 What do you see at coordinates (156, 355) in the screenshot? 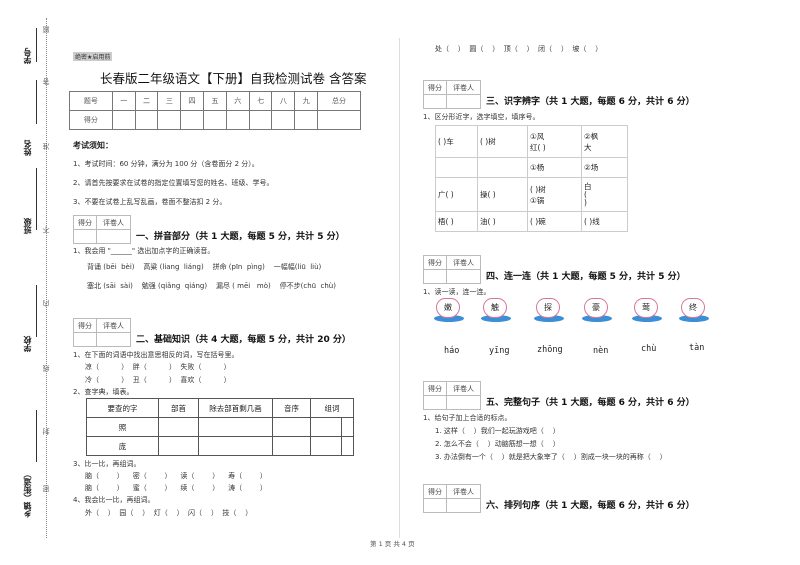
I see `question: 1、在下面的词语中找出意思相反的词，写在括号里。` at bounding box center [156, 355].